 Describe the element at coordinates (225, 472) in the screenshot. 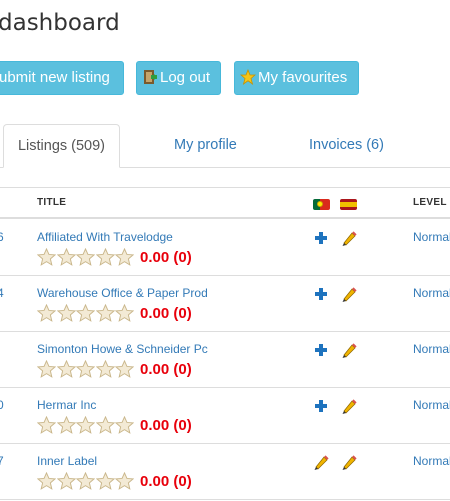

I see `table-row: 7 Inner Label 0.00 (0) Normal` at that location.